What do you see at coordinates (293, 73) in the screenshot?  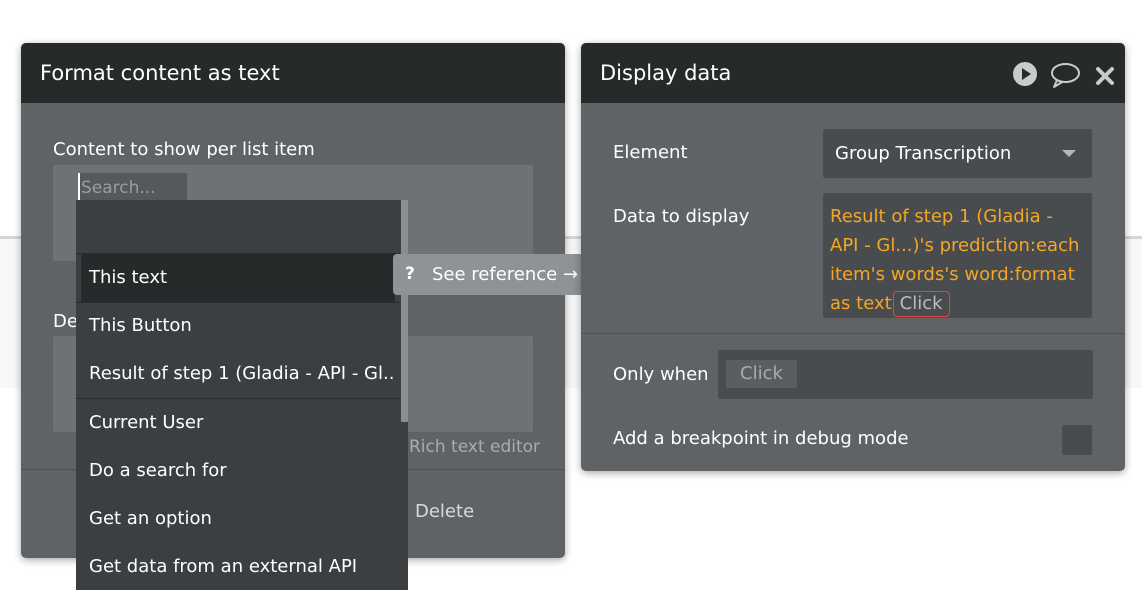 I see `panel-title: Format content as text` at bounding box center [293, 73].